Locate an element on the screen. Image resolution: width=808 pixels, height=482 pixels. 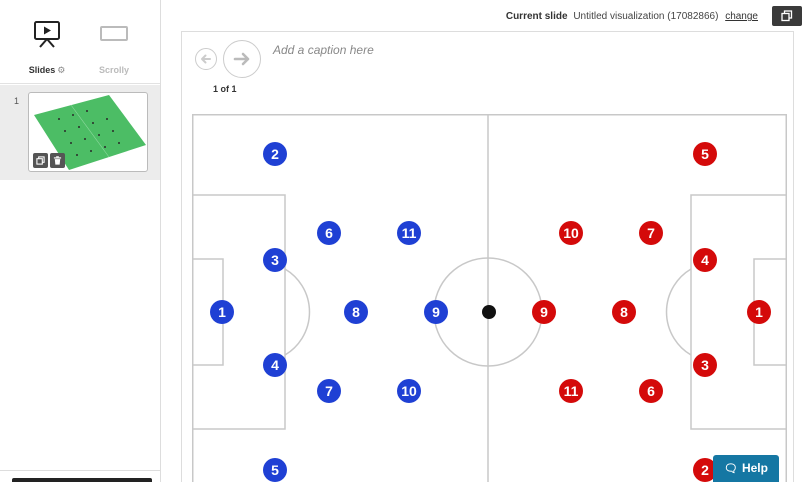
blue-player-6: 6 is located at coordinates (329, 233).